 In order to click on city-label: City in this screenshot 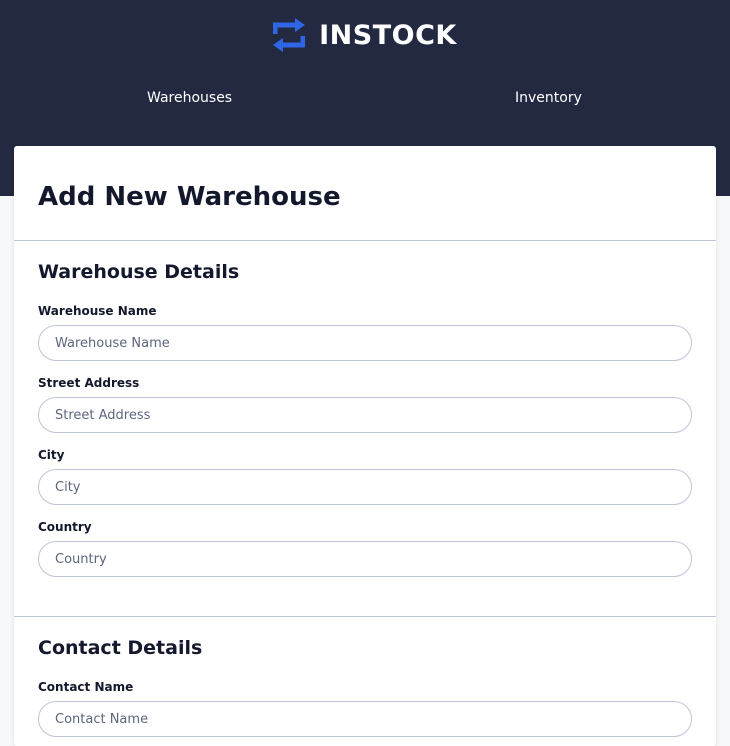, I will do `click(51, 455)`.